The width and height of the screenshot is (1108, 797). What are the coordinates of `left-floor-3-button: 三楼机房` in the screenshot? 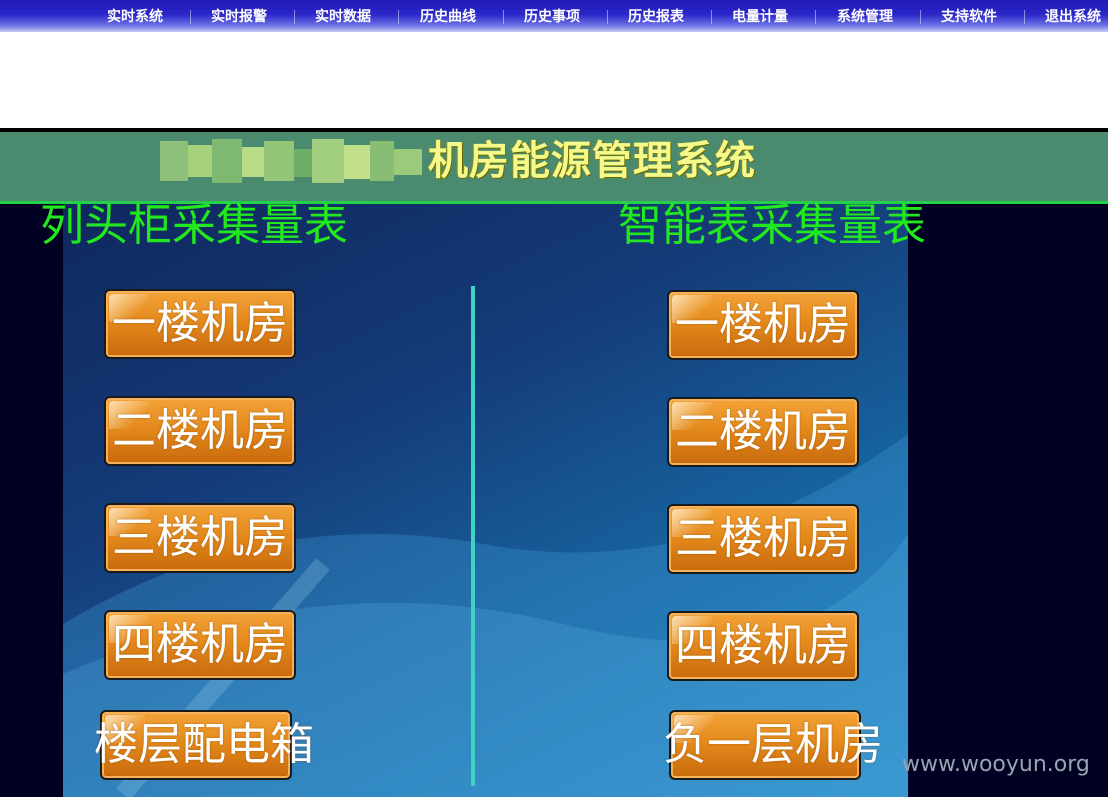 It's located at (200, 538).